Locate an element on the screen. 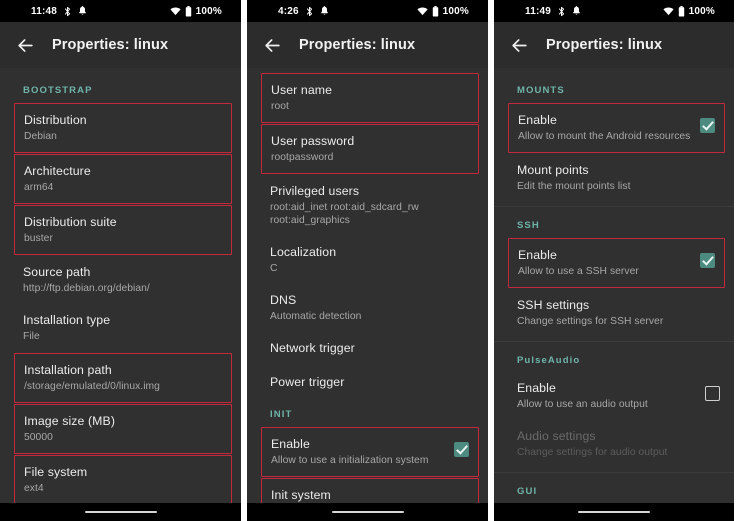 This screenshot has height=521, width=740. settings-row: Init systemsysv is located at coordinates (370, 490).